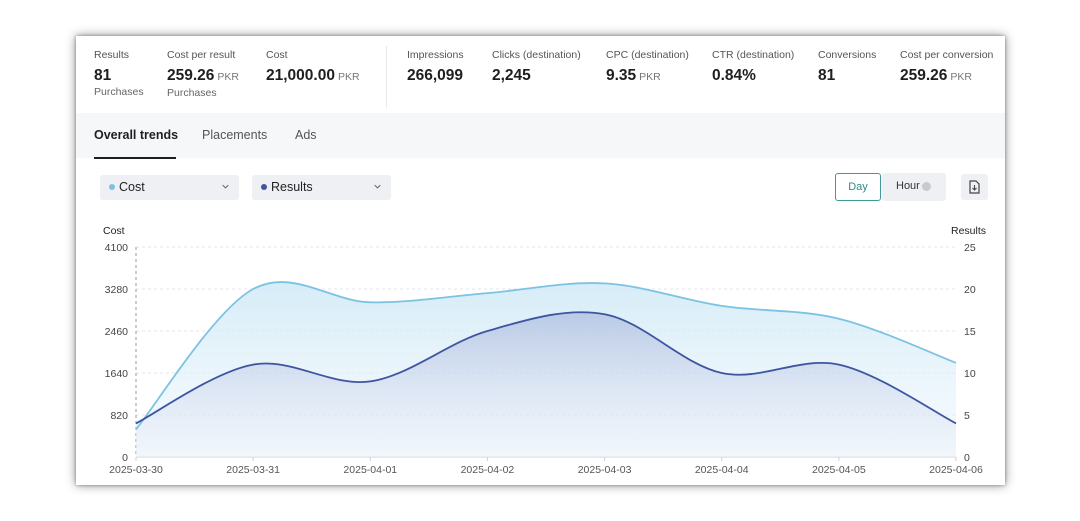 The image size is (1080, 521). I want to click on y-left-tick-label: 820, so click(119, 416).